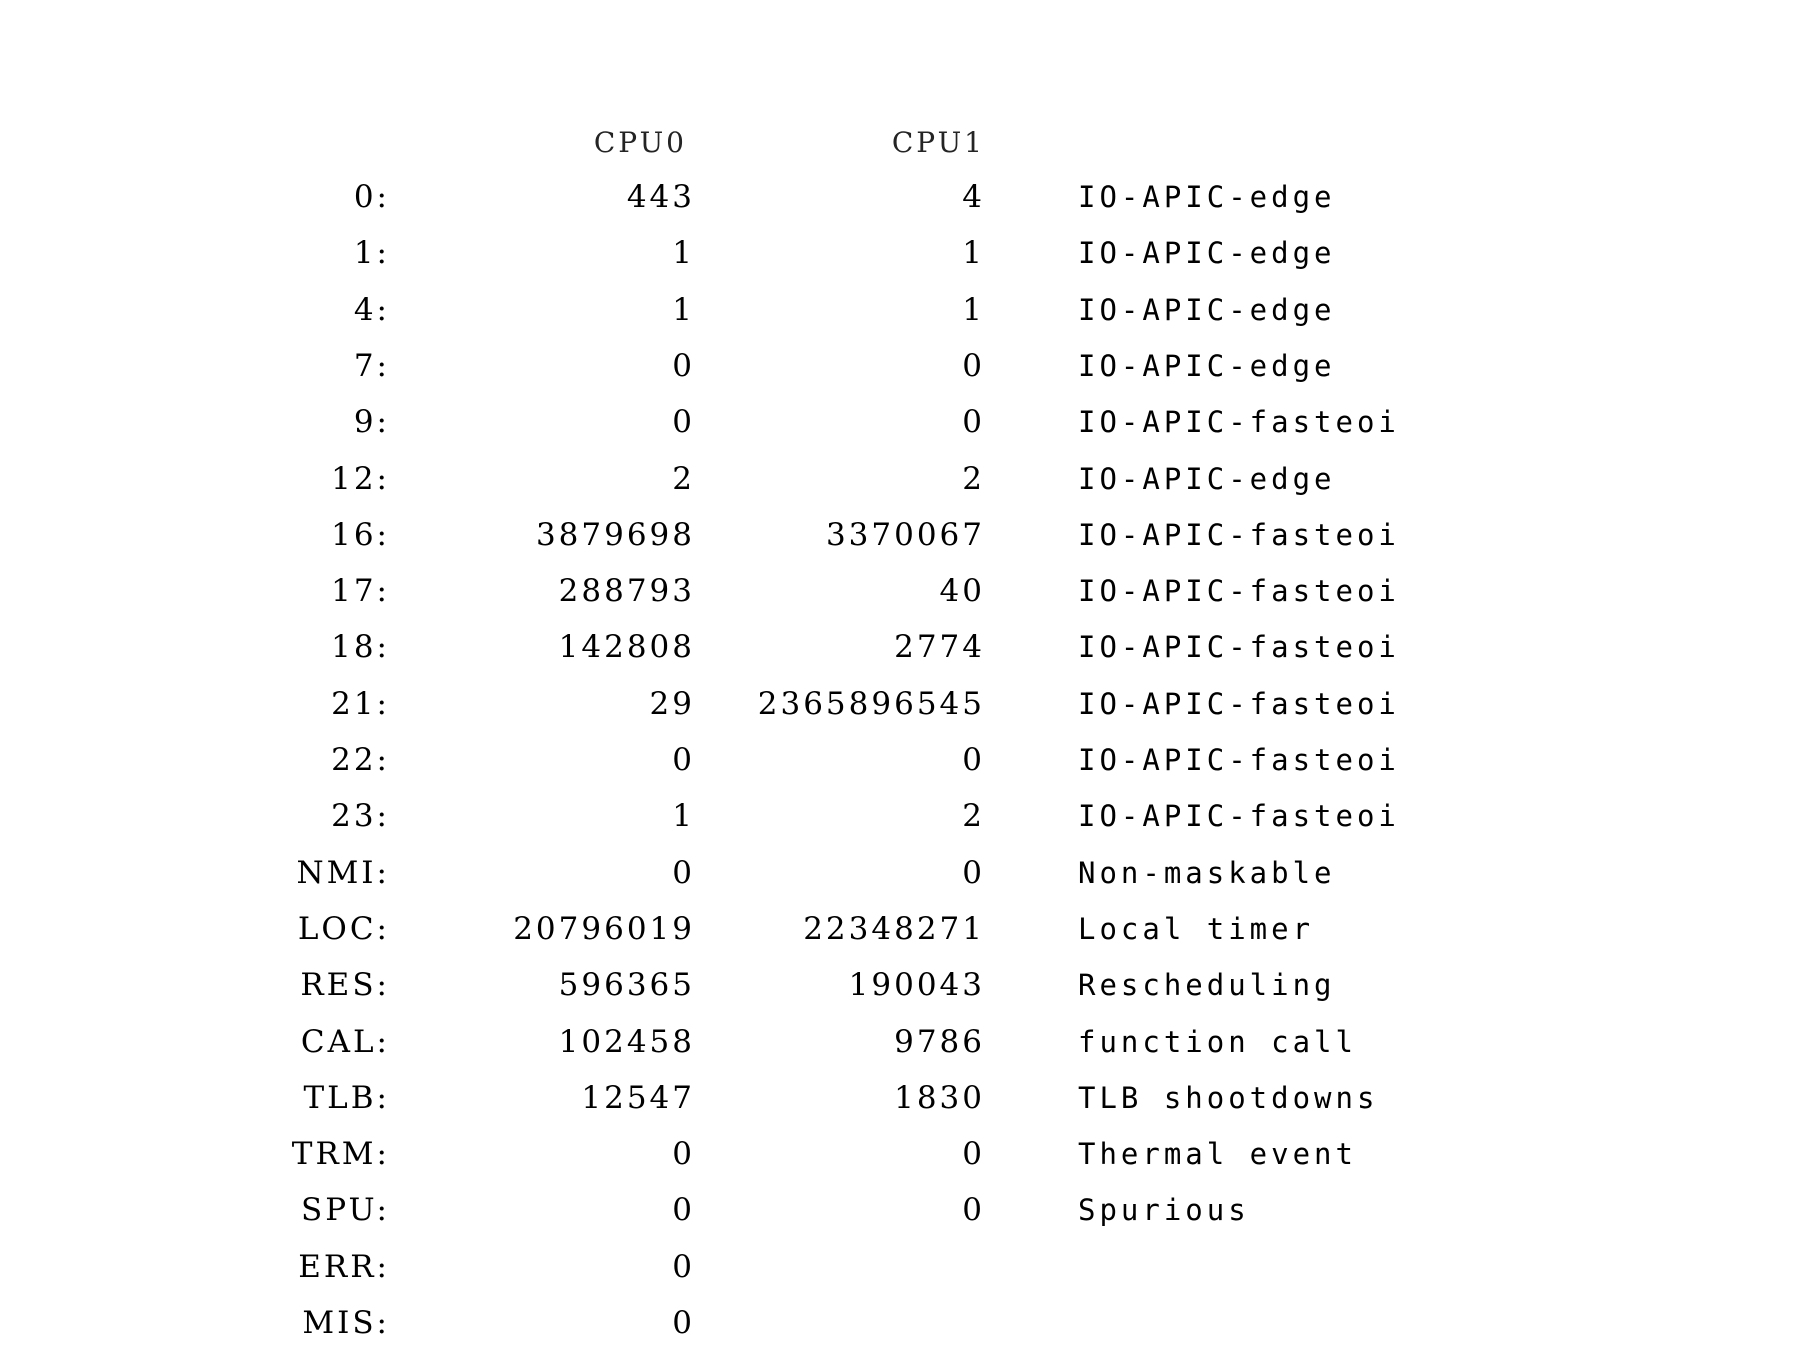 This screenshot has height=1360, width=1800. I want to click on cpu1-count: 22348271, so click(894, 929).